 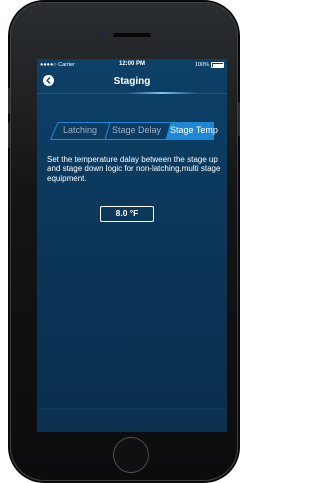 What do you see at coordinates (132, 420) in the screenshot?
I see `bottom-bar` at bounding box center [132, 420].